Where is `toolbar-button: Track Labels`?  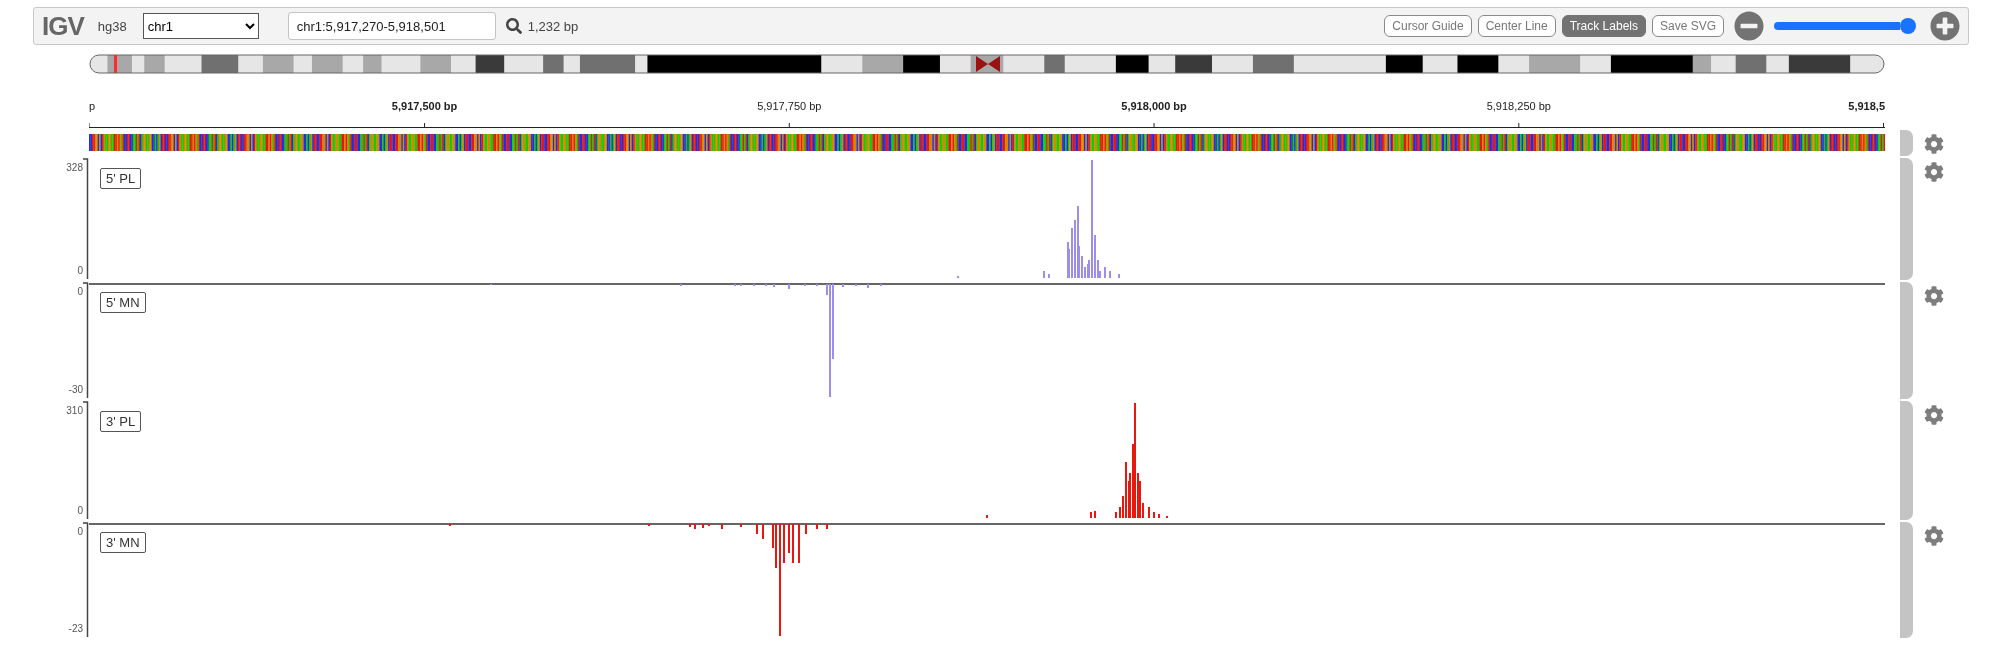 toolbar-button: Track Labels is located at coordinates (1603, 26).